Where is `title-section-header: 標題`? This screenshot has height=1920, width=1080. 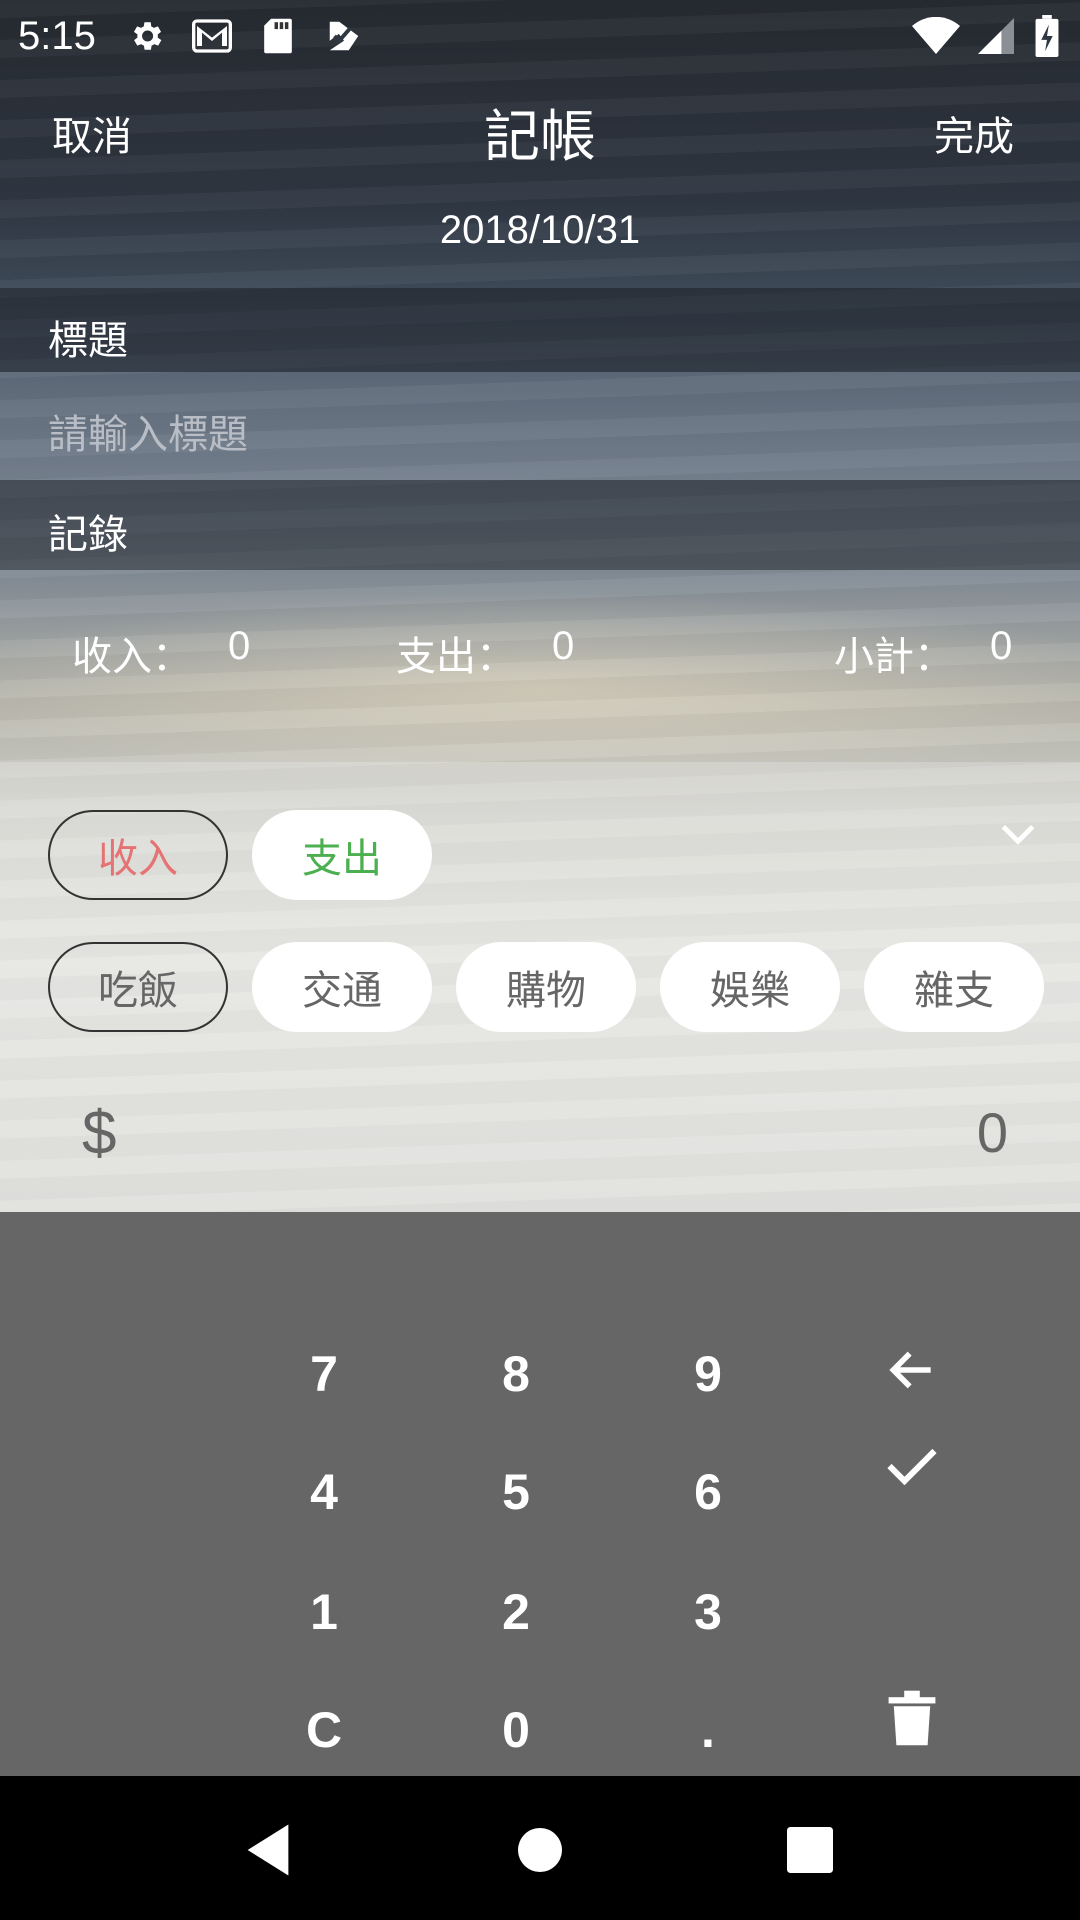 title-section-header: 標題 is located at coordinates (540, 330).